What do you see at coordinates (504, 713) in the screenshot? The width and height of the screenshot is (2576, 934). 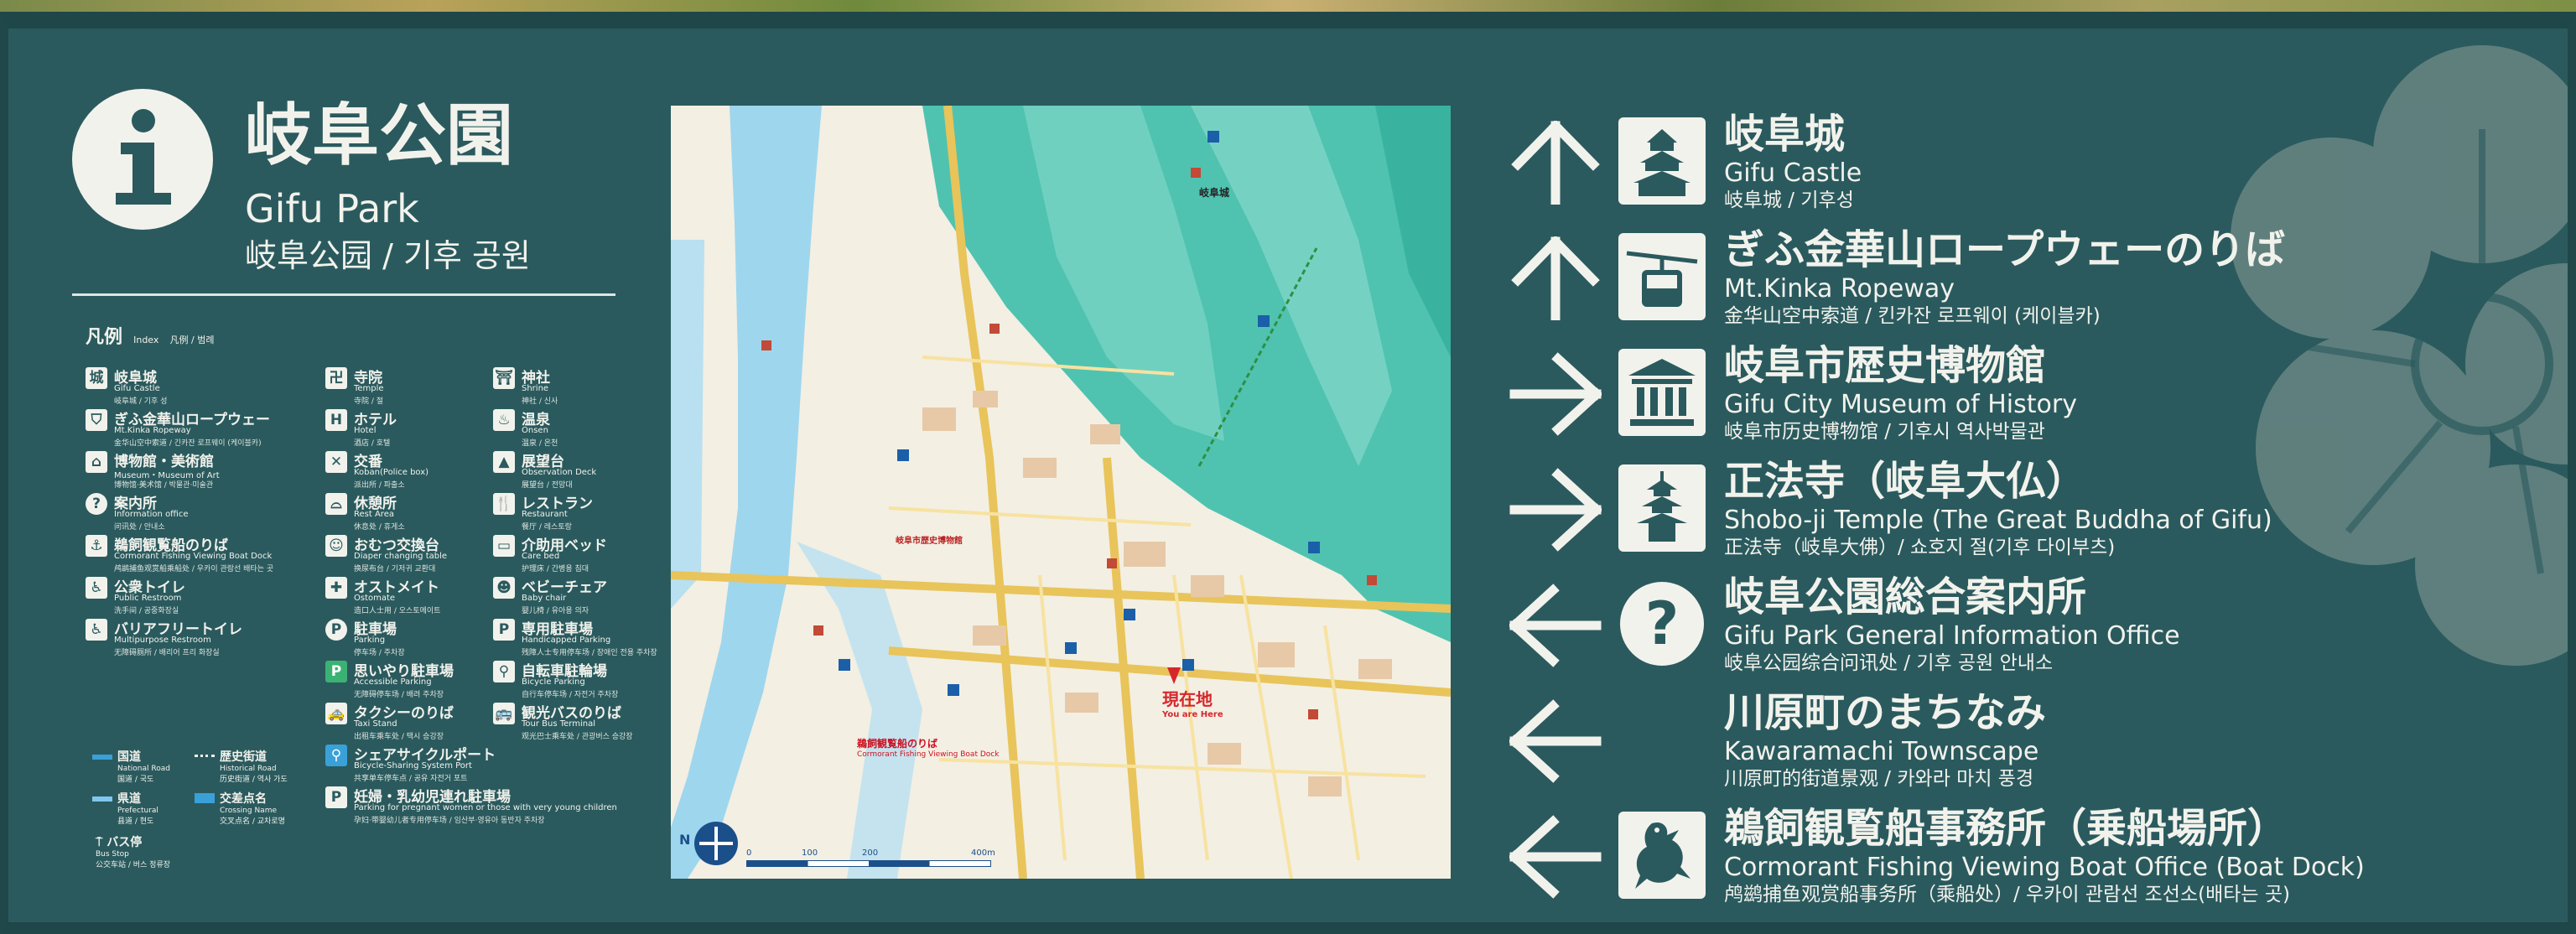 I see `bus-icon: 🚌` at bounding box center [504, 713].